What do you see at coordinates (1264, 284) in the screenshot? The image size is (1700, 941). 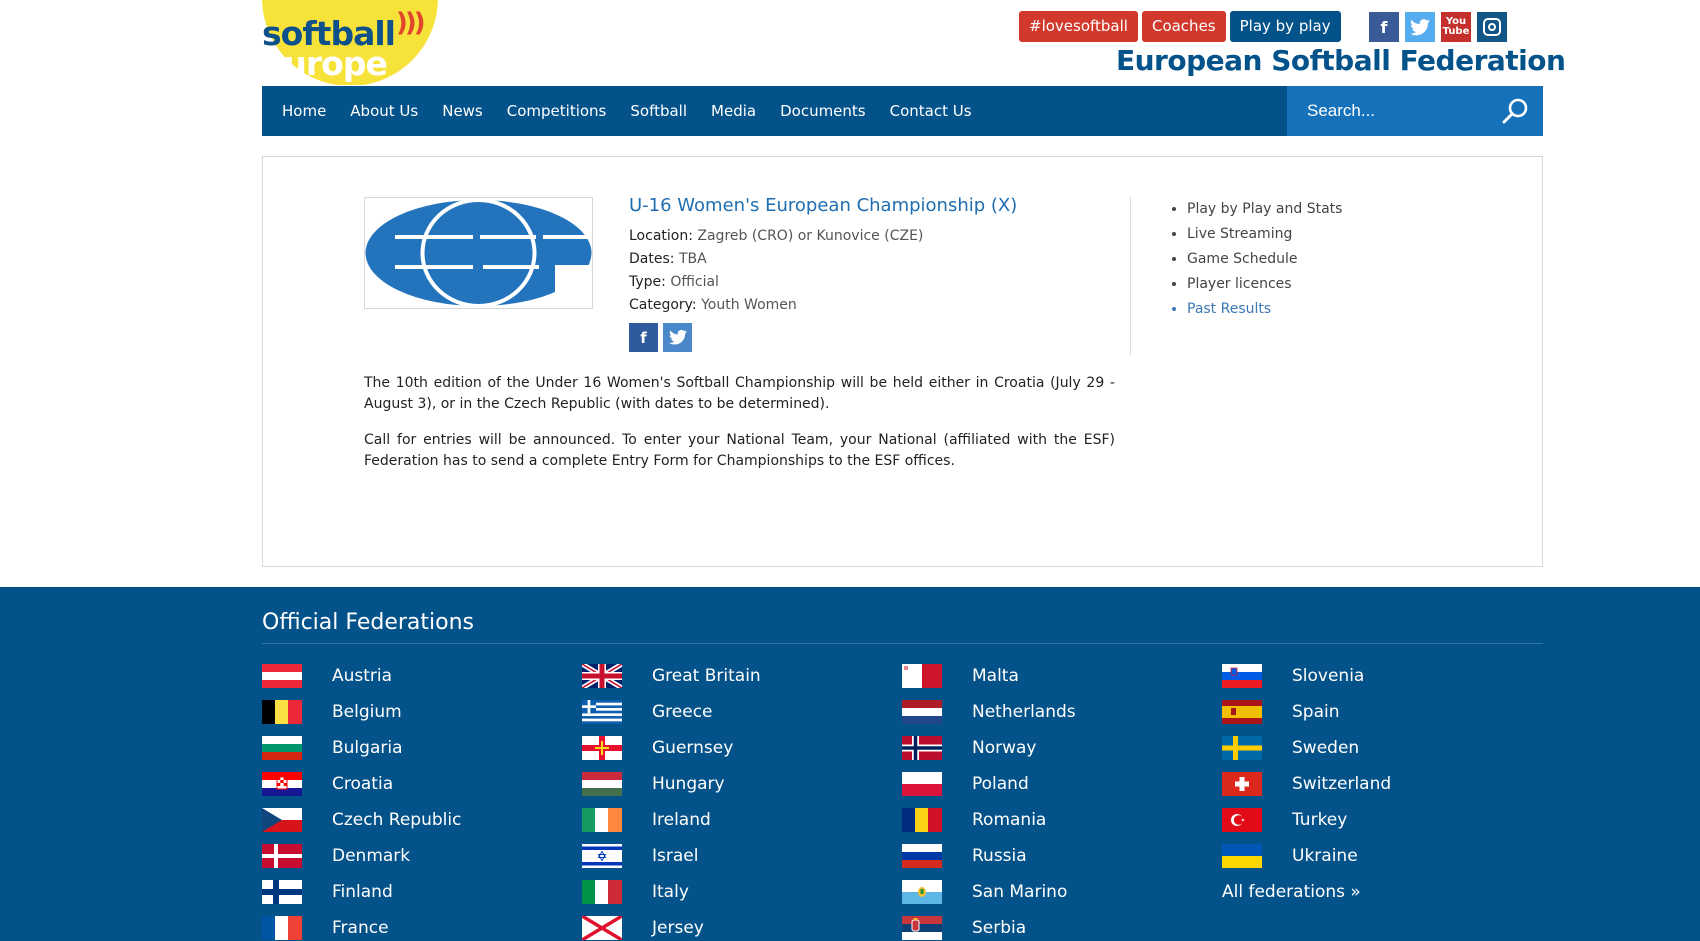 I see `link-player-licences: Player licences` at bounding box center [1264, 284].